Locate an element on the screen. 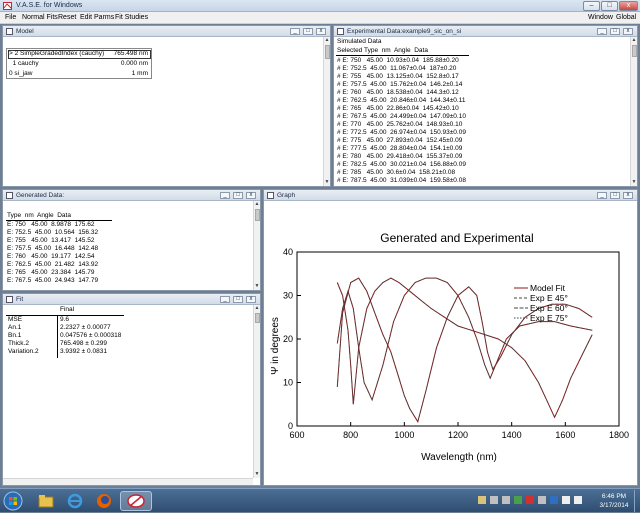  fit-parameter-value: 3.9392 ± 0.0831 is located at coordinates (83, 352).